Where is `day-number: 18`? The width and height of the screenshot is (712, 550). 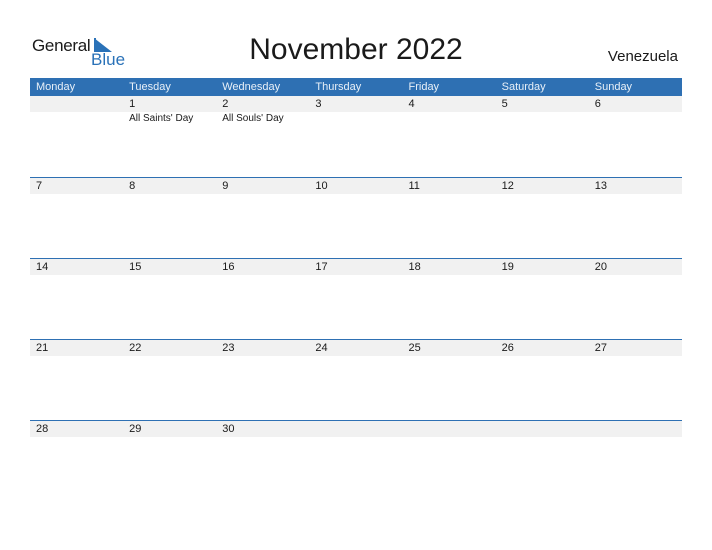 day-number: 18 is located at coordinates (414, 267).